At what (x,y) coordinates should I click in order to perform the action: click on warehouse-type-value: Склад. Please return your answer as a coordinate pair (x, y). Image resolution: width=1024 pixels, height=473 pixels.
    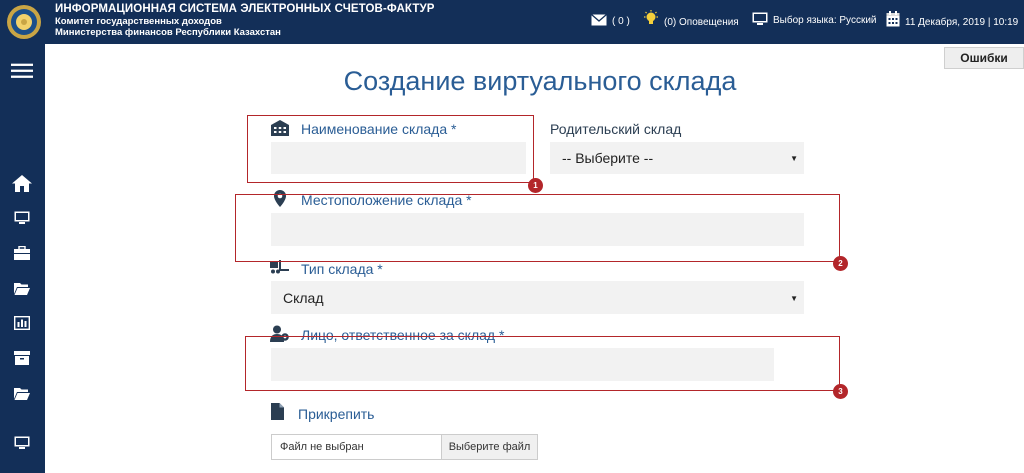
    Looking at the image, I should click on (303, 297).